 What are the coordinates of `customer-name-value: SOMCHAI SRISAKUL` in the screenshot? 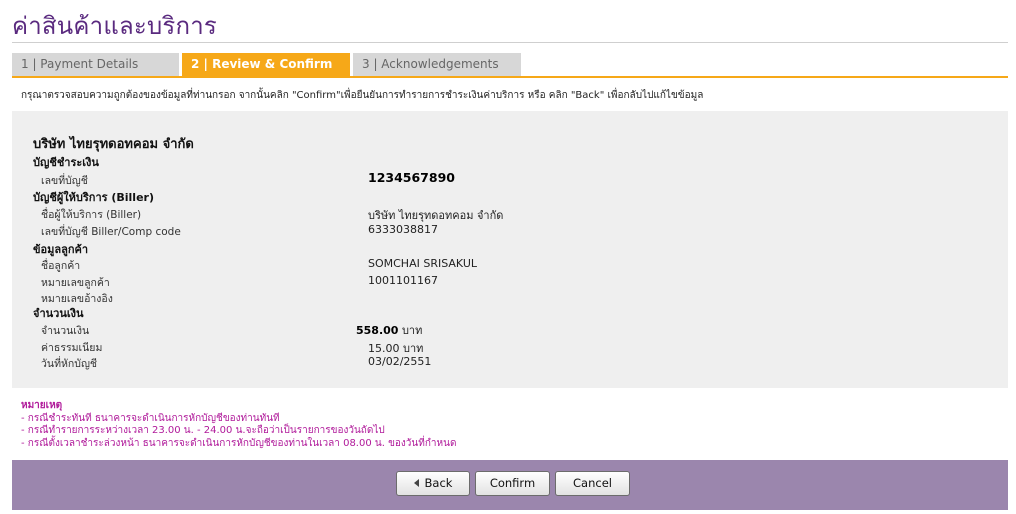 It's located at (423, 263).